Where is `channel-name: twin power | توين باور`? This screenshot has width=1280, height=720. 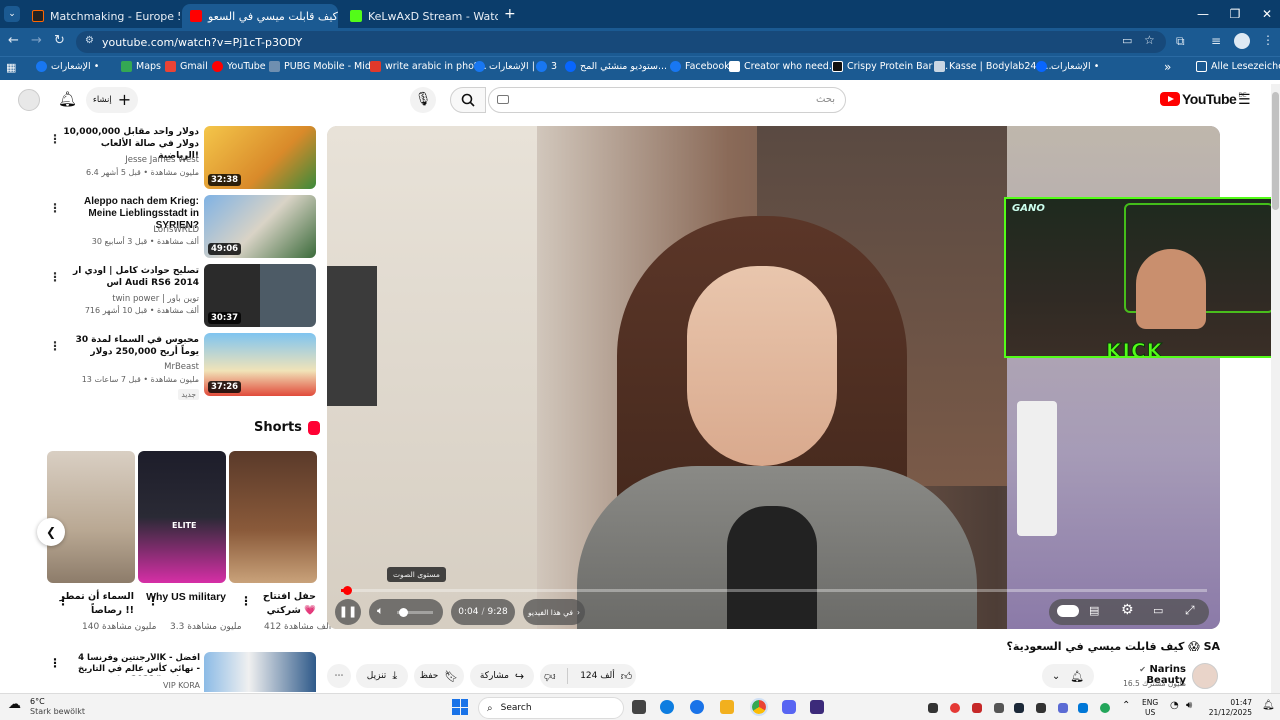 channel-name: twin power | توين باور is located at coordinates (119, 299).